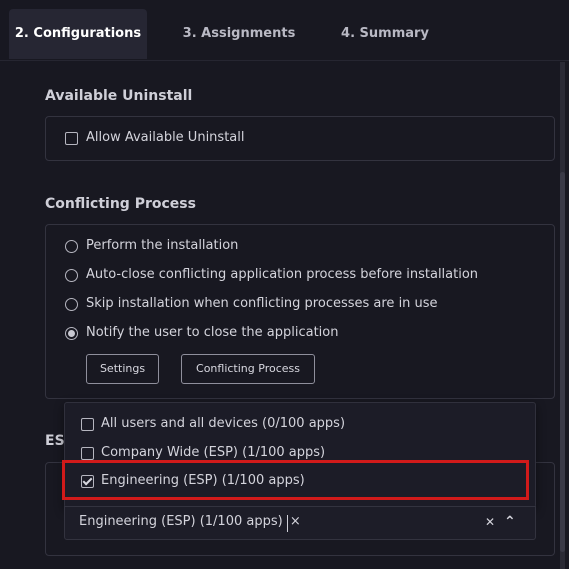 The height and width of the screenshot is (569, 569). What do you see at coordinates (248, 369) in the screenshot?
I see `conflicting-process-button: Conflicting Process` at bounding box center [248, 369].